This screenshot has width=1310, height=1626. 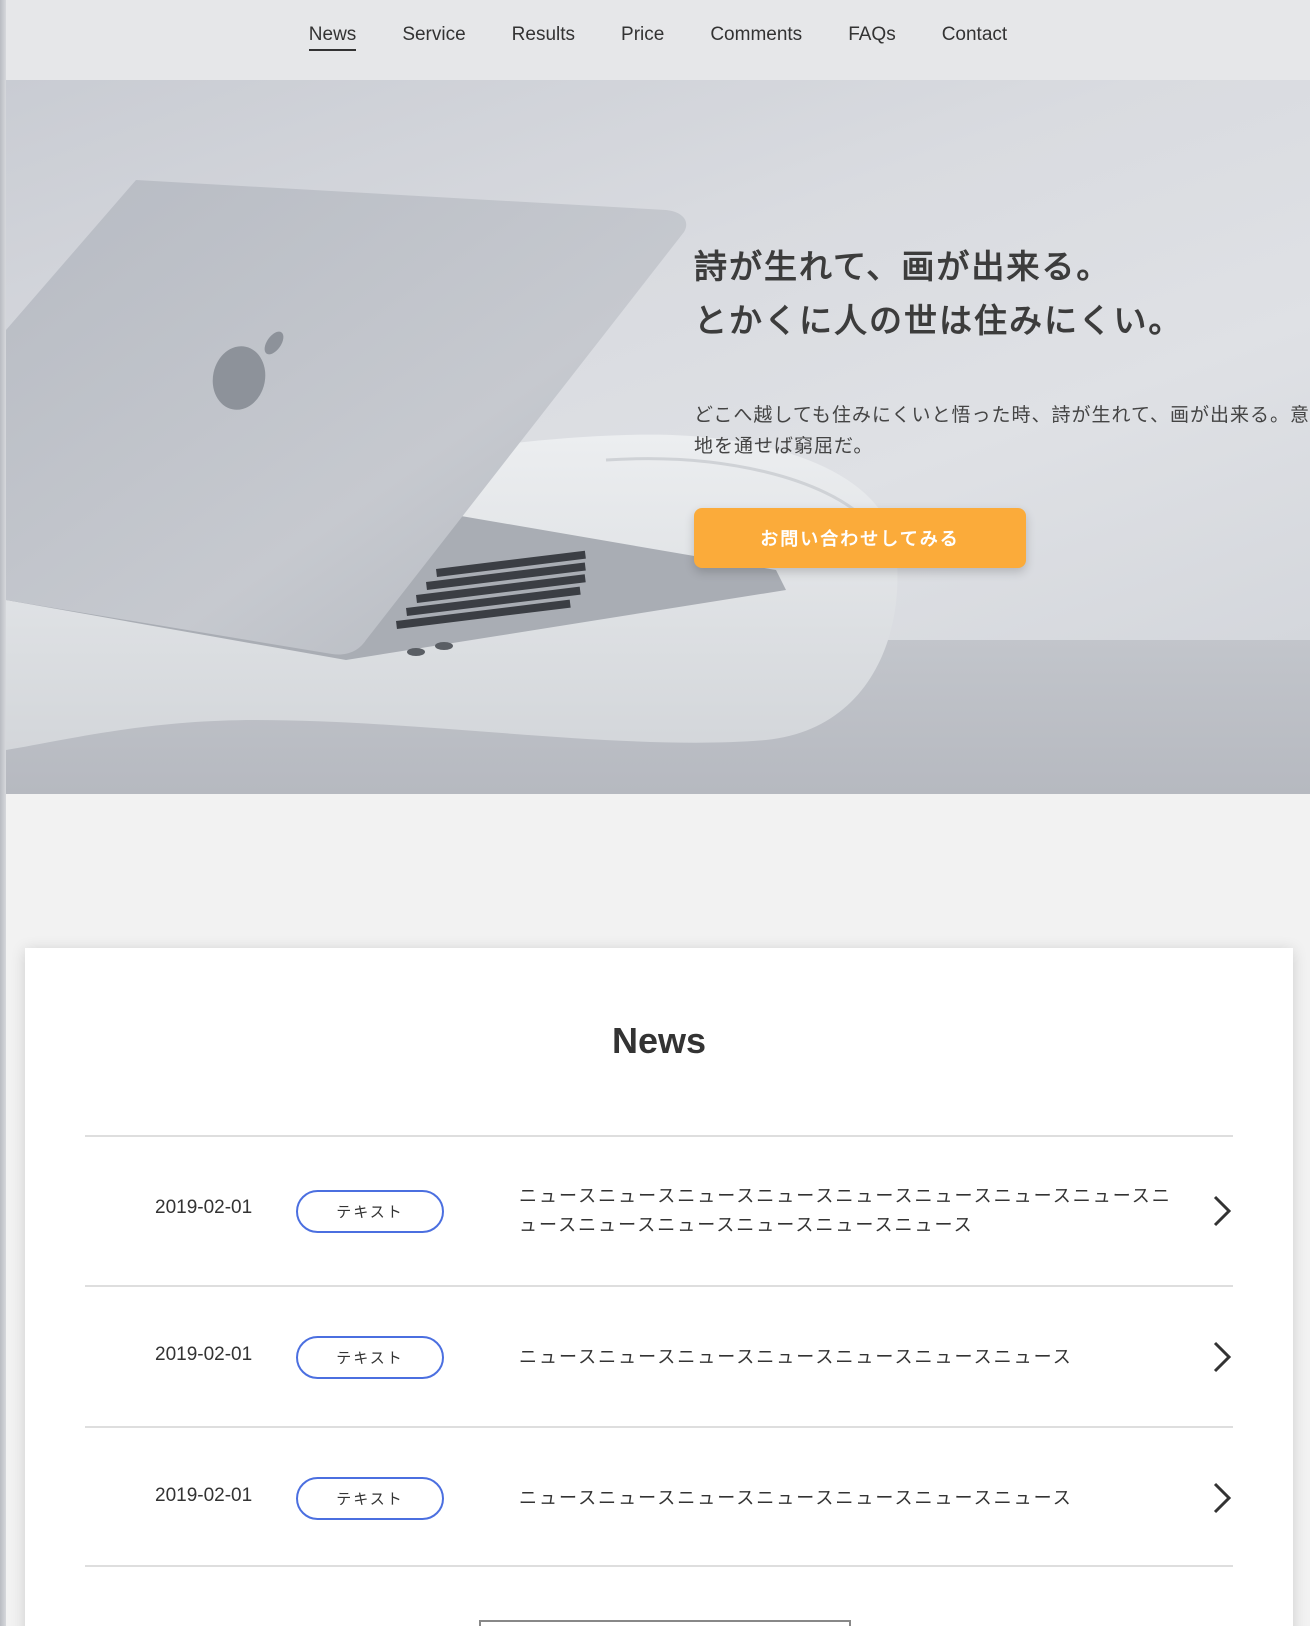 What do you see at coordinates (659, 1040) in the screenshot?
I see `news-title: News` at bounding box center [659, 1040].